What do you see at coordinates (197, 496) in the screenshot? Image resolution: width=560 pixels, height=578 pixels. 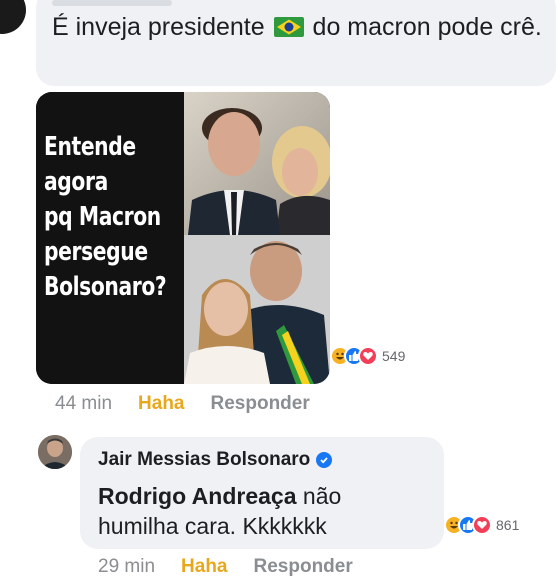 I see `mentioned-user: Rodrigo Andreaça` at bounding box center [197, 496].